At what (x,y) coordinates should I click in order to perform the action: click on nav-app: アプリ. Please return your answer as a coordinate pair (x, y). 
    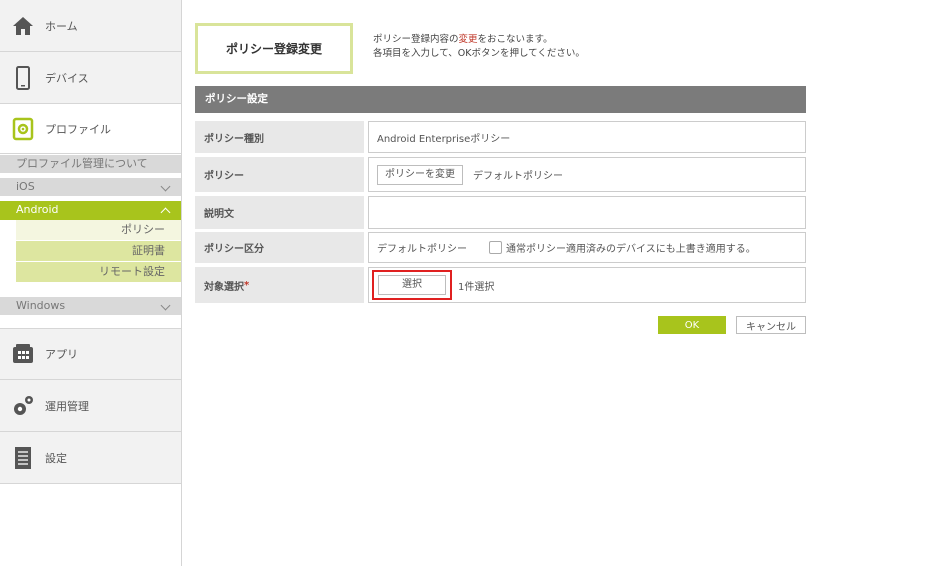
    Looking at the image, I should click on (90, 354).